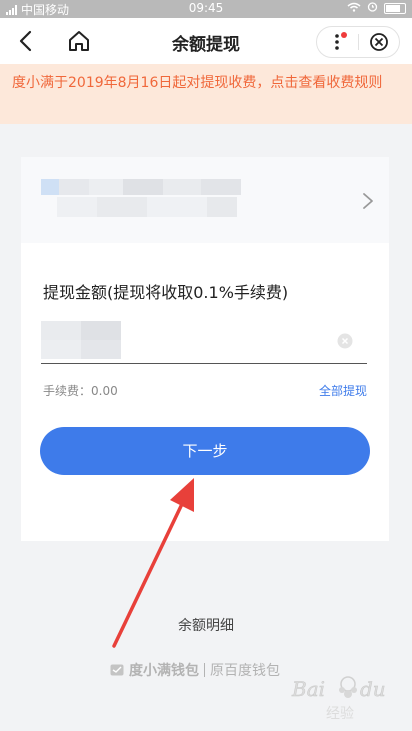 Image resolution: width=412 pixels, height=731 pixels. I want to click on amount-label: 提现金额(提现将收取0.1%手续费), so click(166, 292).